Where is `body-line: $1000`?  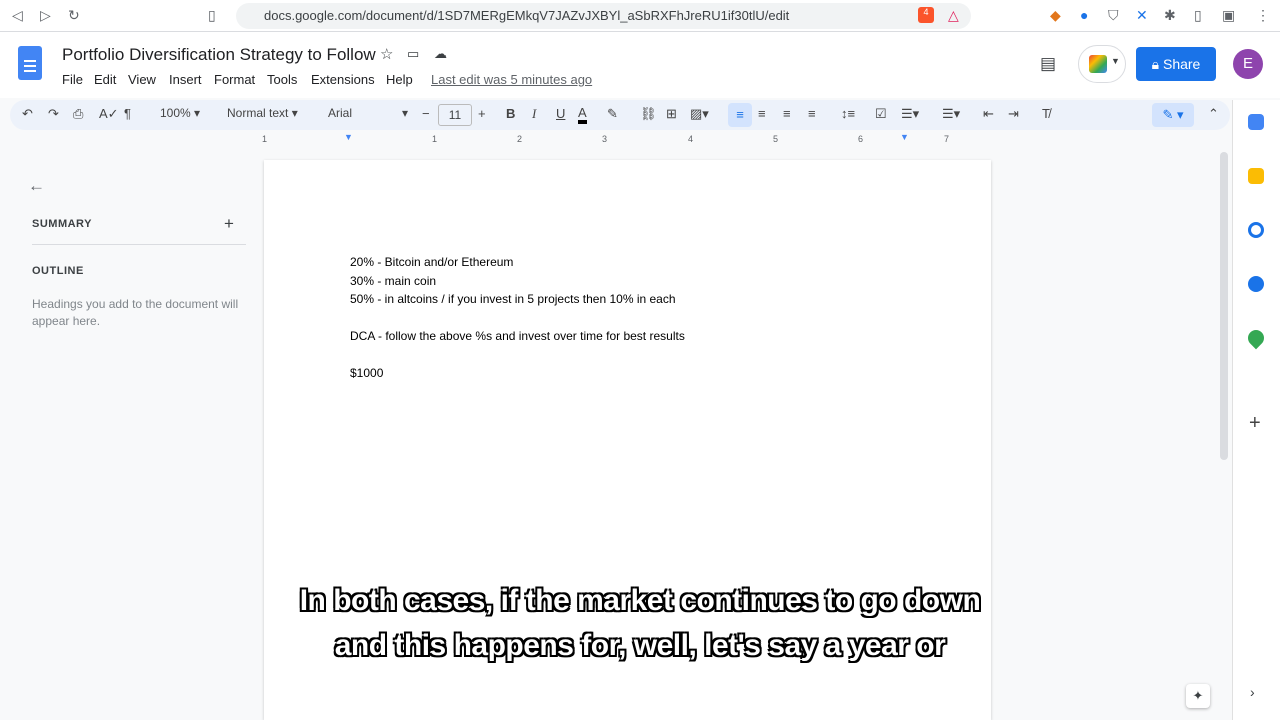
body-line: $1000 is located at coordinates (366, 373).